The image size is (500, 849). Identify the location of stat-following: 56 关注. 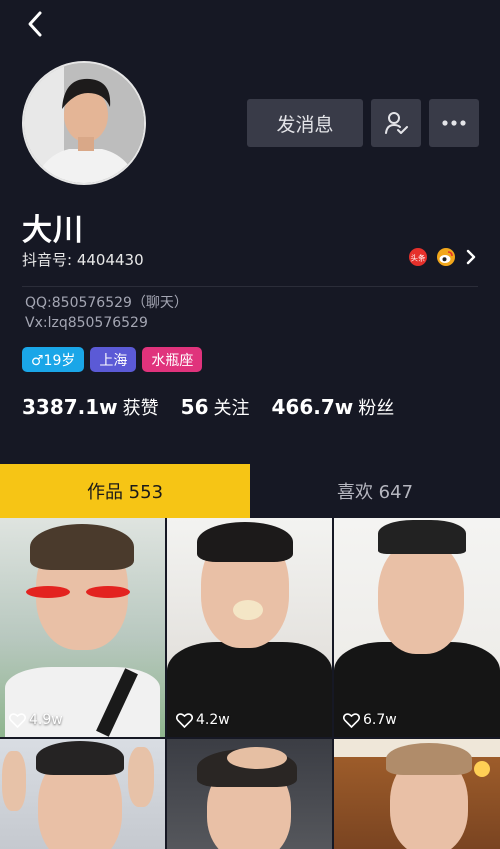
(215, 407).